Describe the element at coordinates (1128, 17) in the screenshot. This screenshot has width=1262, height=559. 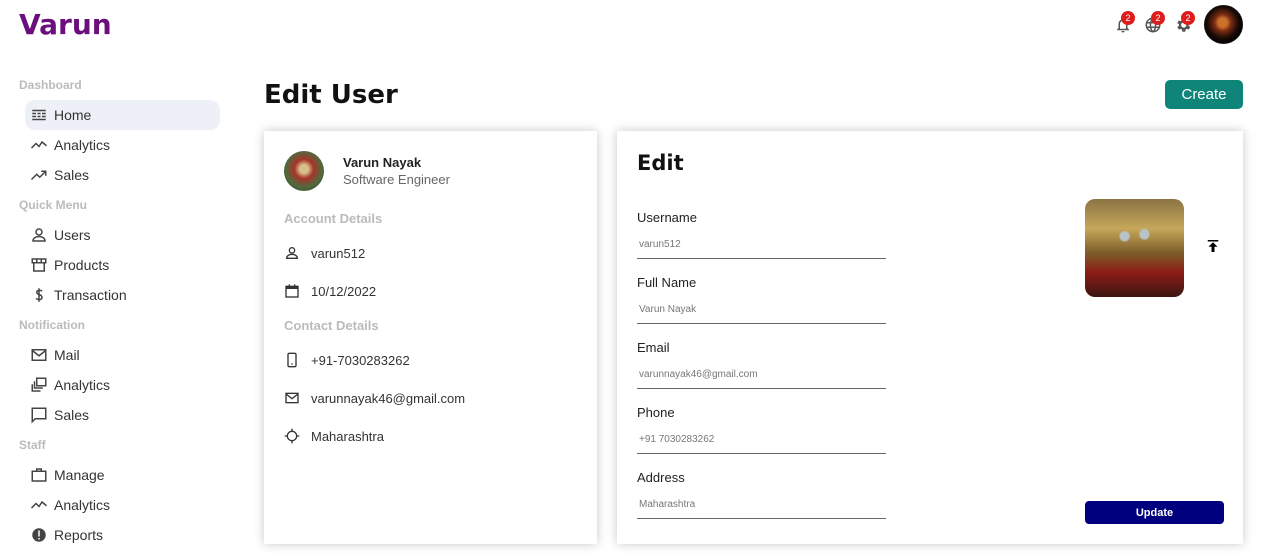
I see `notification-badge: 2` at that location.